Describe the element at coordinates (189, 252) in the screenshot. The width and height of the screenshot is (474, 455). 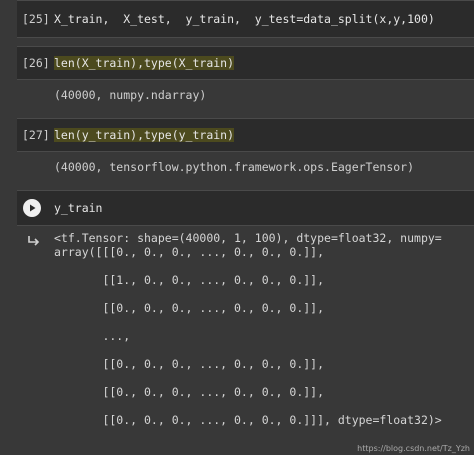
I see `output-line: array([[[0., 0., 0., ..., 0., 0., 0.]],` at that location.